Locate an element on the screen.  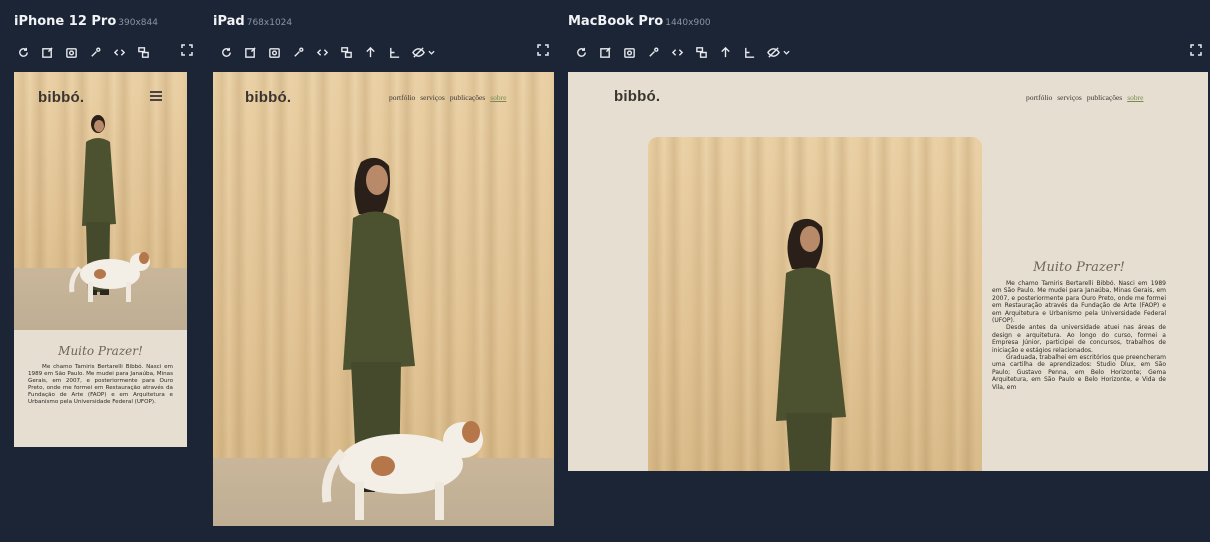
ipad-panel-title: iPad 768x1024 is located at coordinates (252, 21).